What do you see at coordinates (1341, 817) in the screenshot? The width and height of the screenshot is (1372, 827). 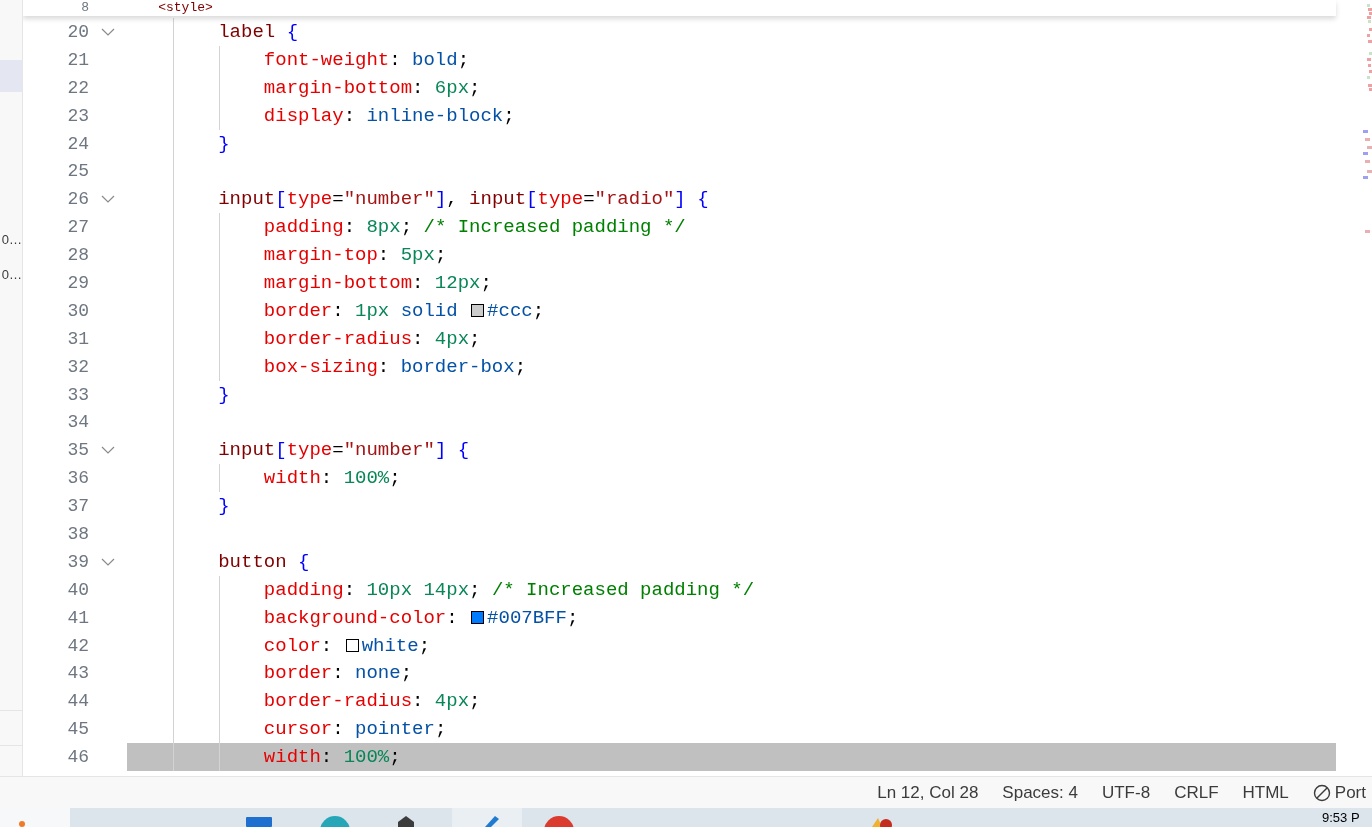 I see `clock: 9:53 P` at bounding box center [1341, 817].